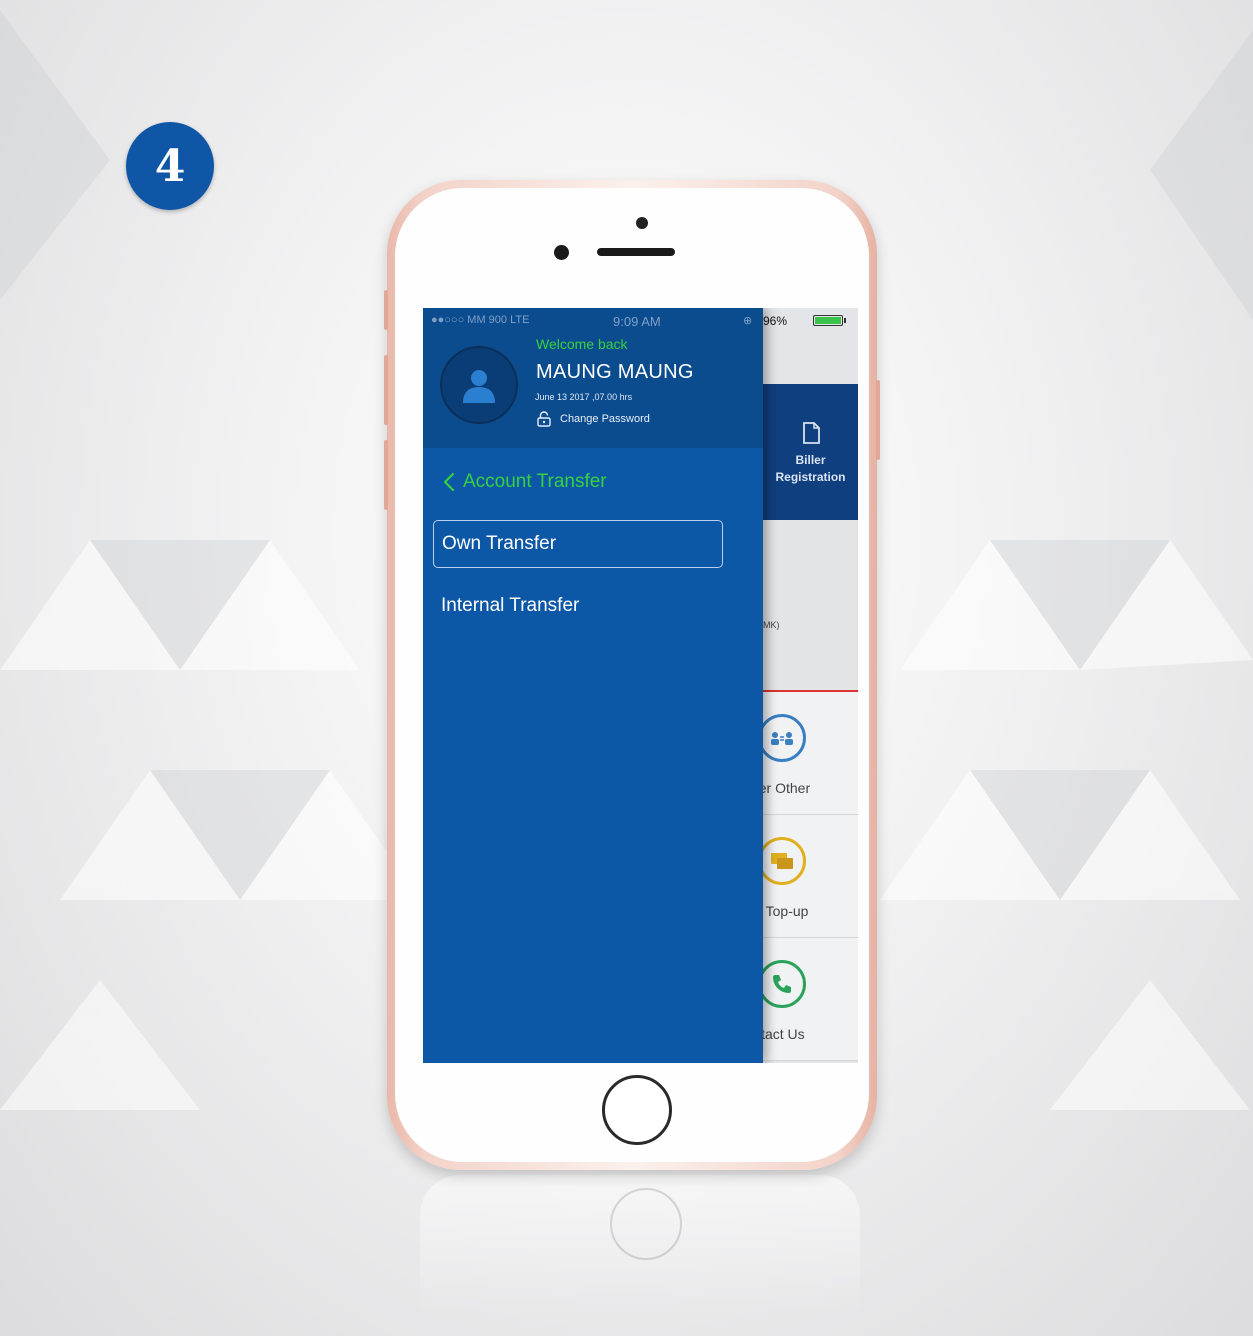  Describe the element at coordinates (637, 321) in the screenshot. I see `status-time: 9:09 AM` at that location.